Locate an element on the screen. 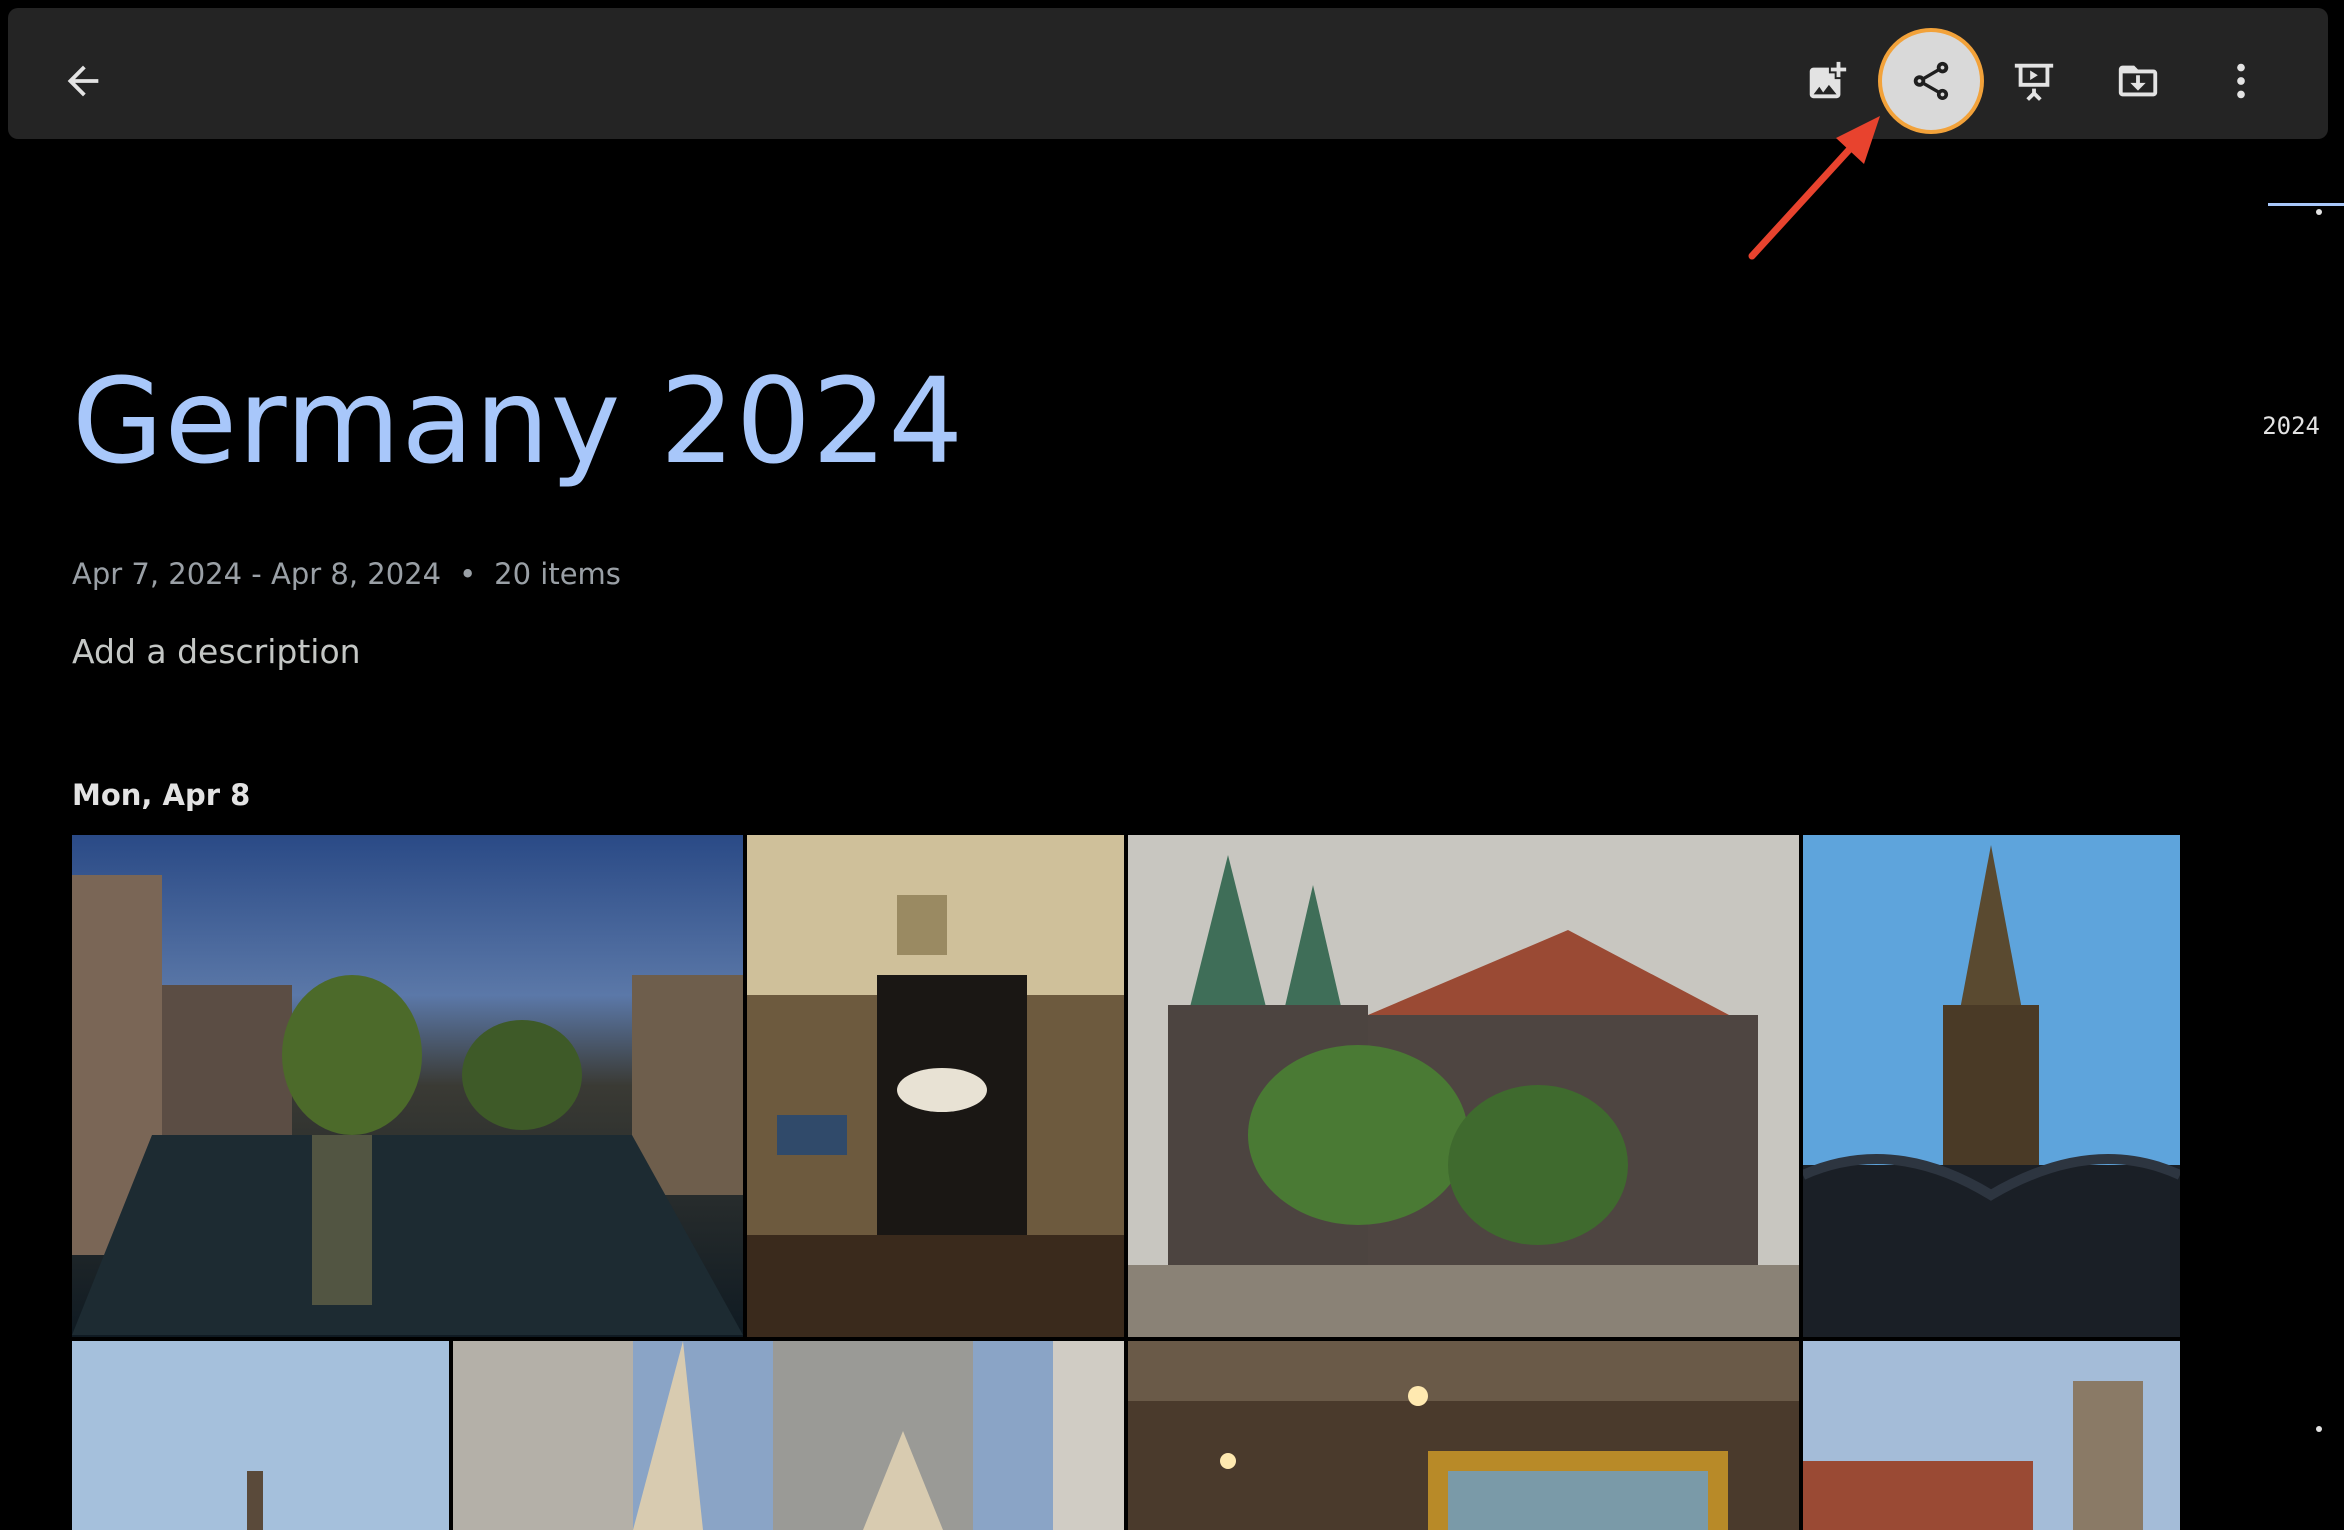 The height and width of the screenshot is (1530, 2344). arrow-back-icon is located at coordinates (83, 81).